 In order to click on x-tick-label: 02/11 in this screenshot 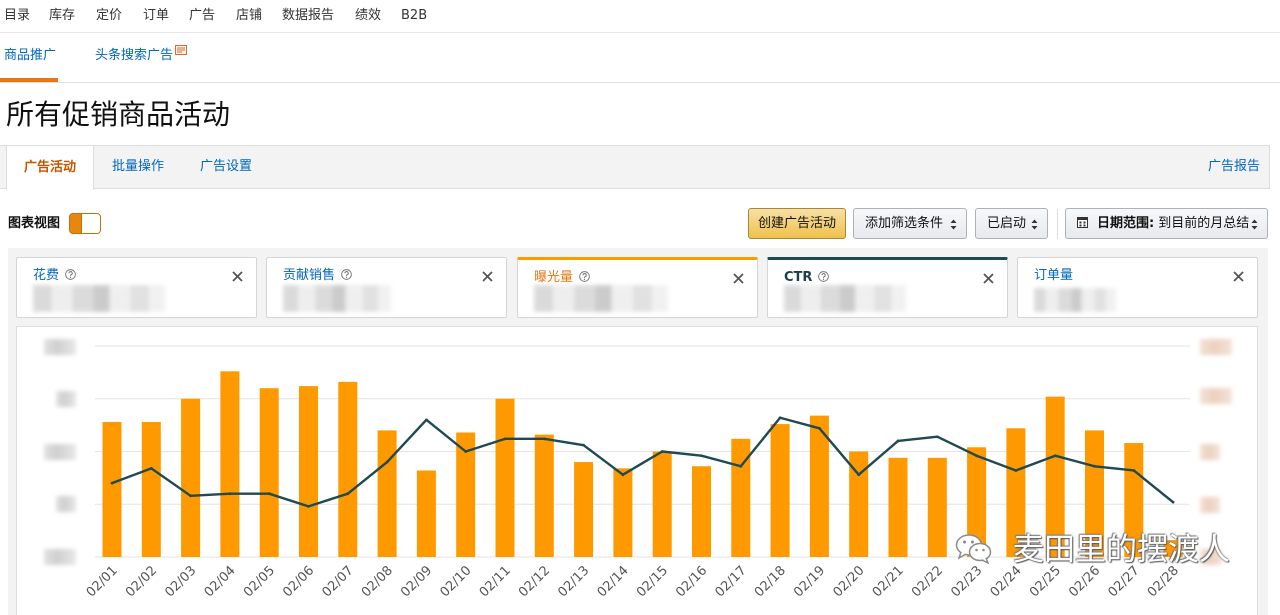, I will do `click(495, 581)`.